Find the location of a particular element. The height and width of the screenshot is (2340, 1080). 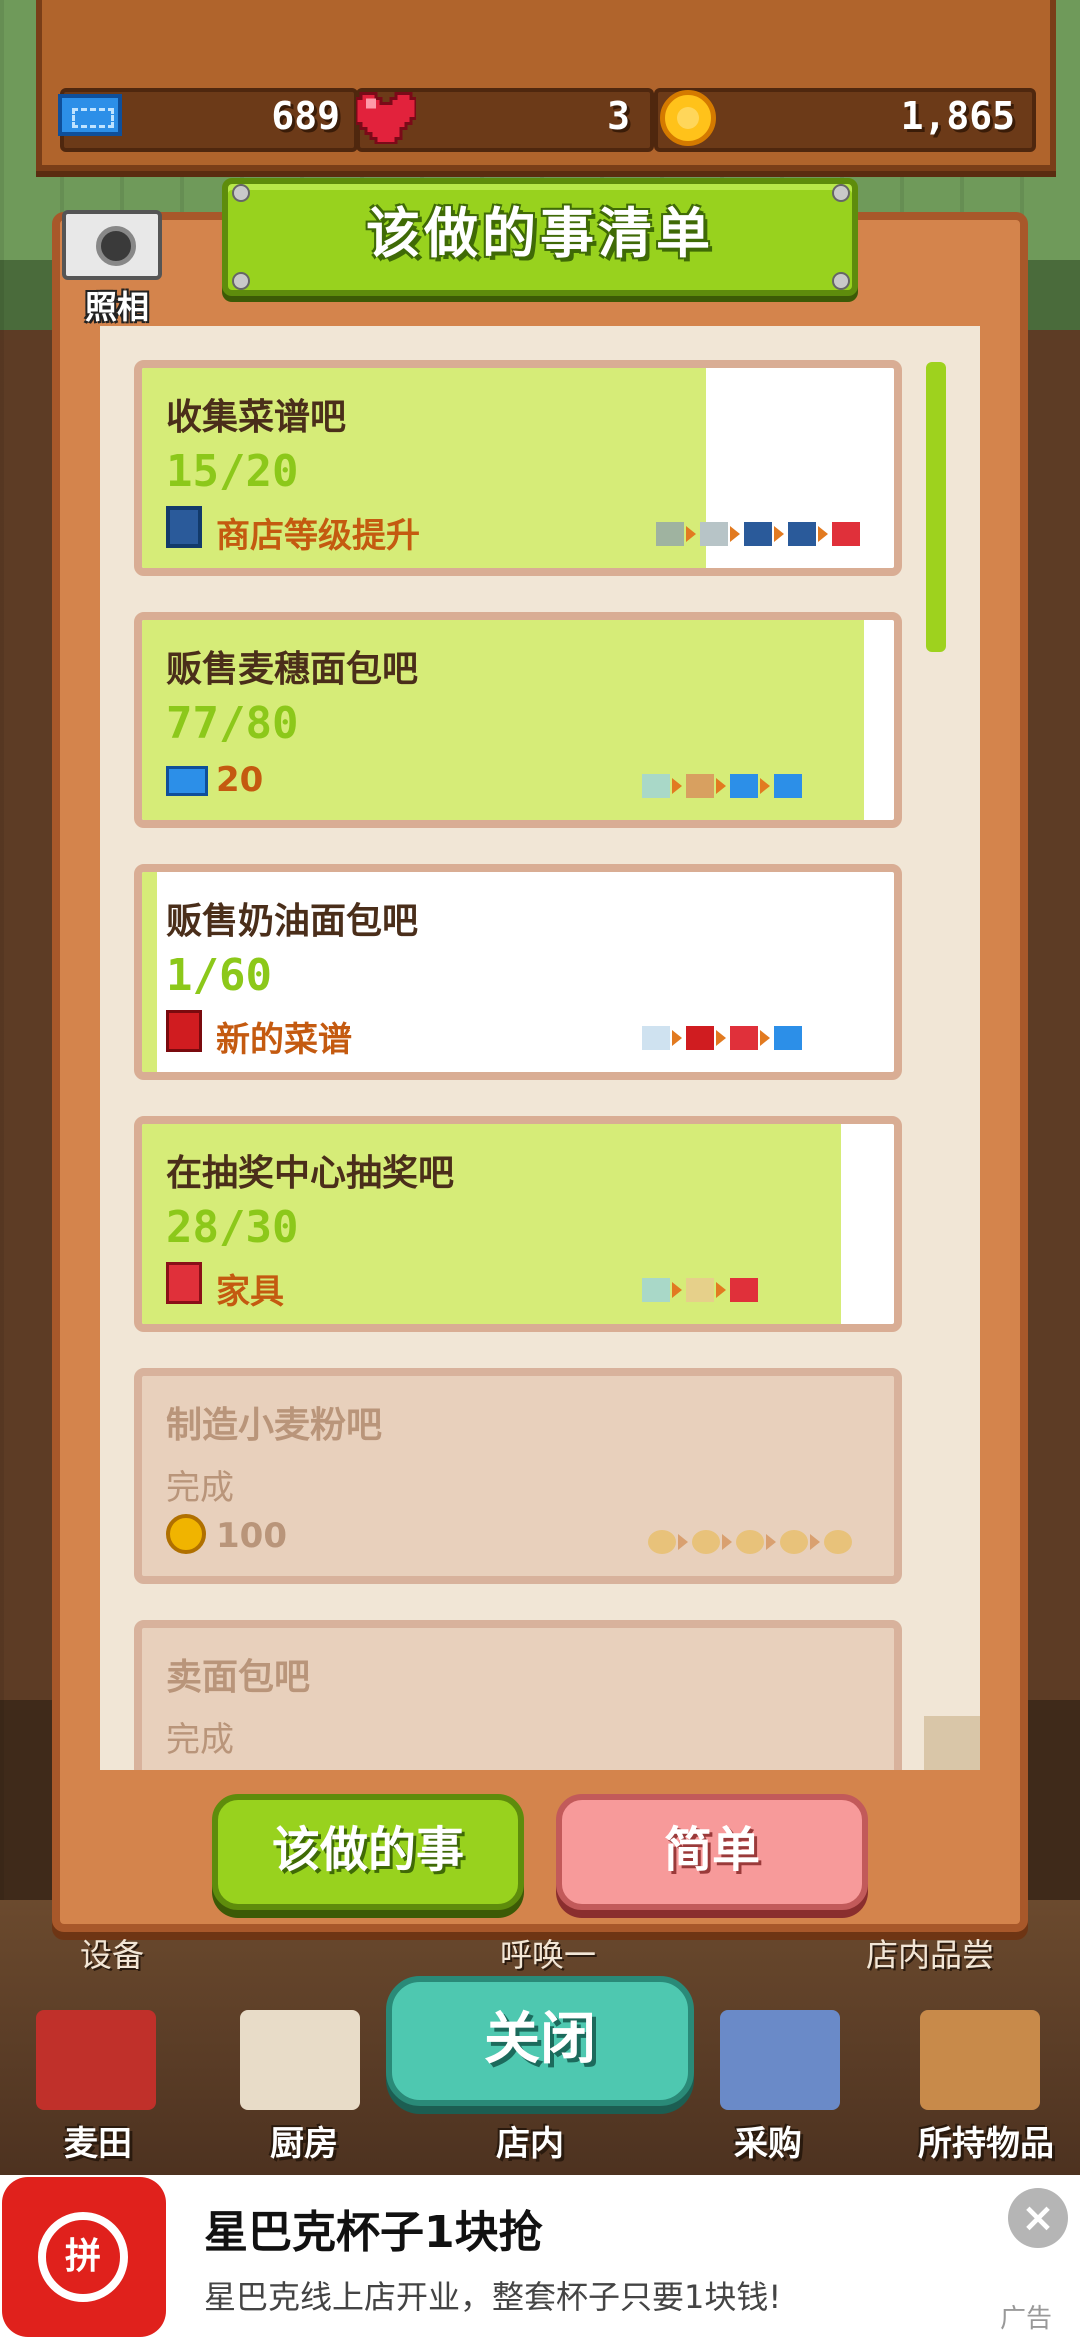

ticket-count: 689 is located at coordinates (305, 116).